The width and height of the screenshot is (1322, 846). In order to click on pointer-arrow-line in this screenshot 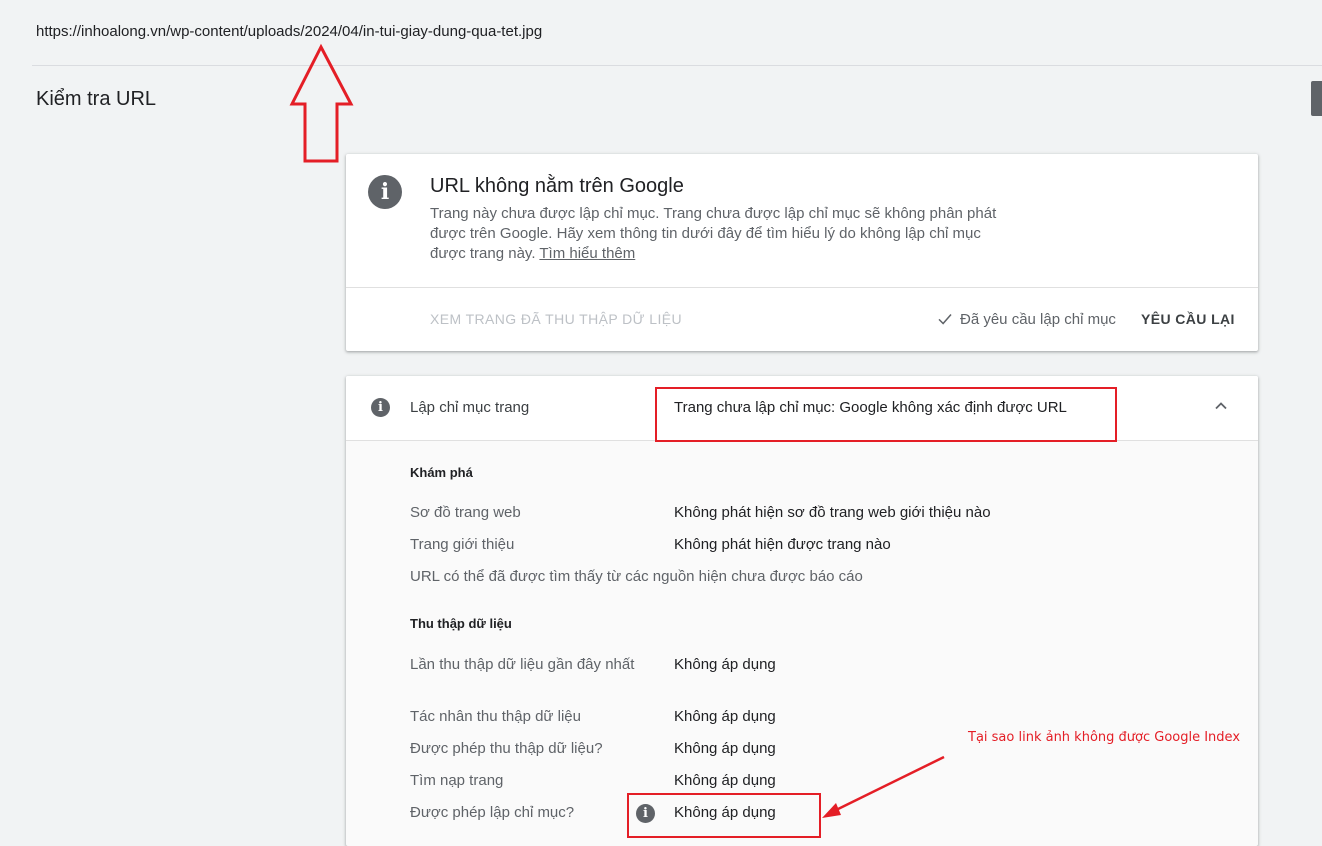, I will do `click(888, 784)`.